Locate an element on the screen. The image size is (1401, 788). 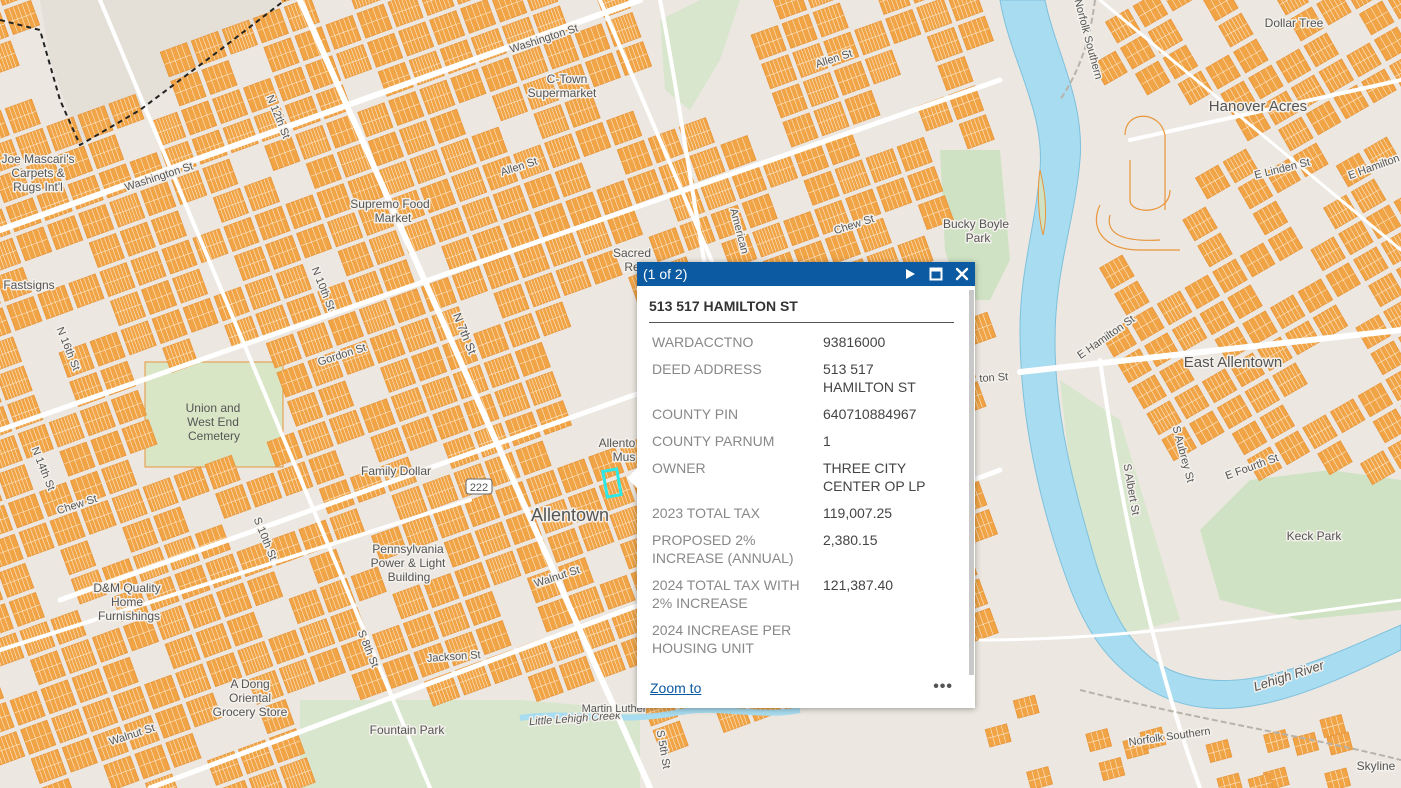
poi-mascaris-1: Joe Mascari's is located at coordinates (38, 159).